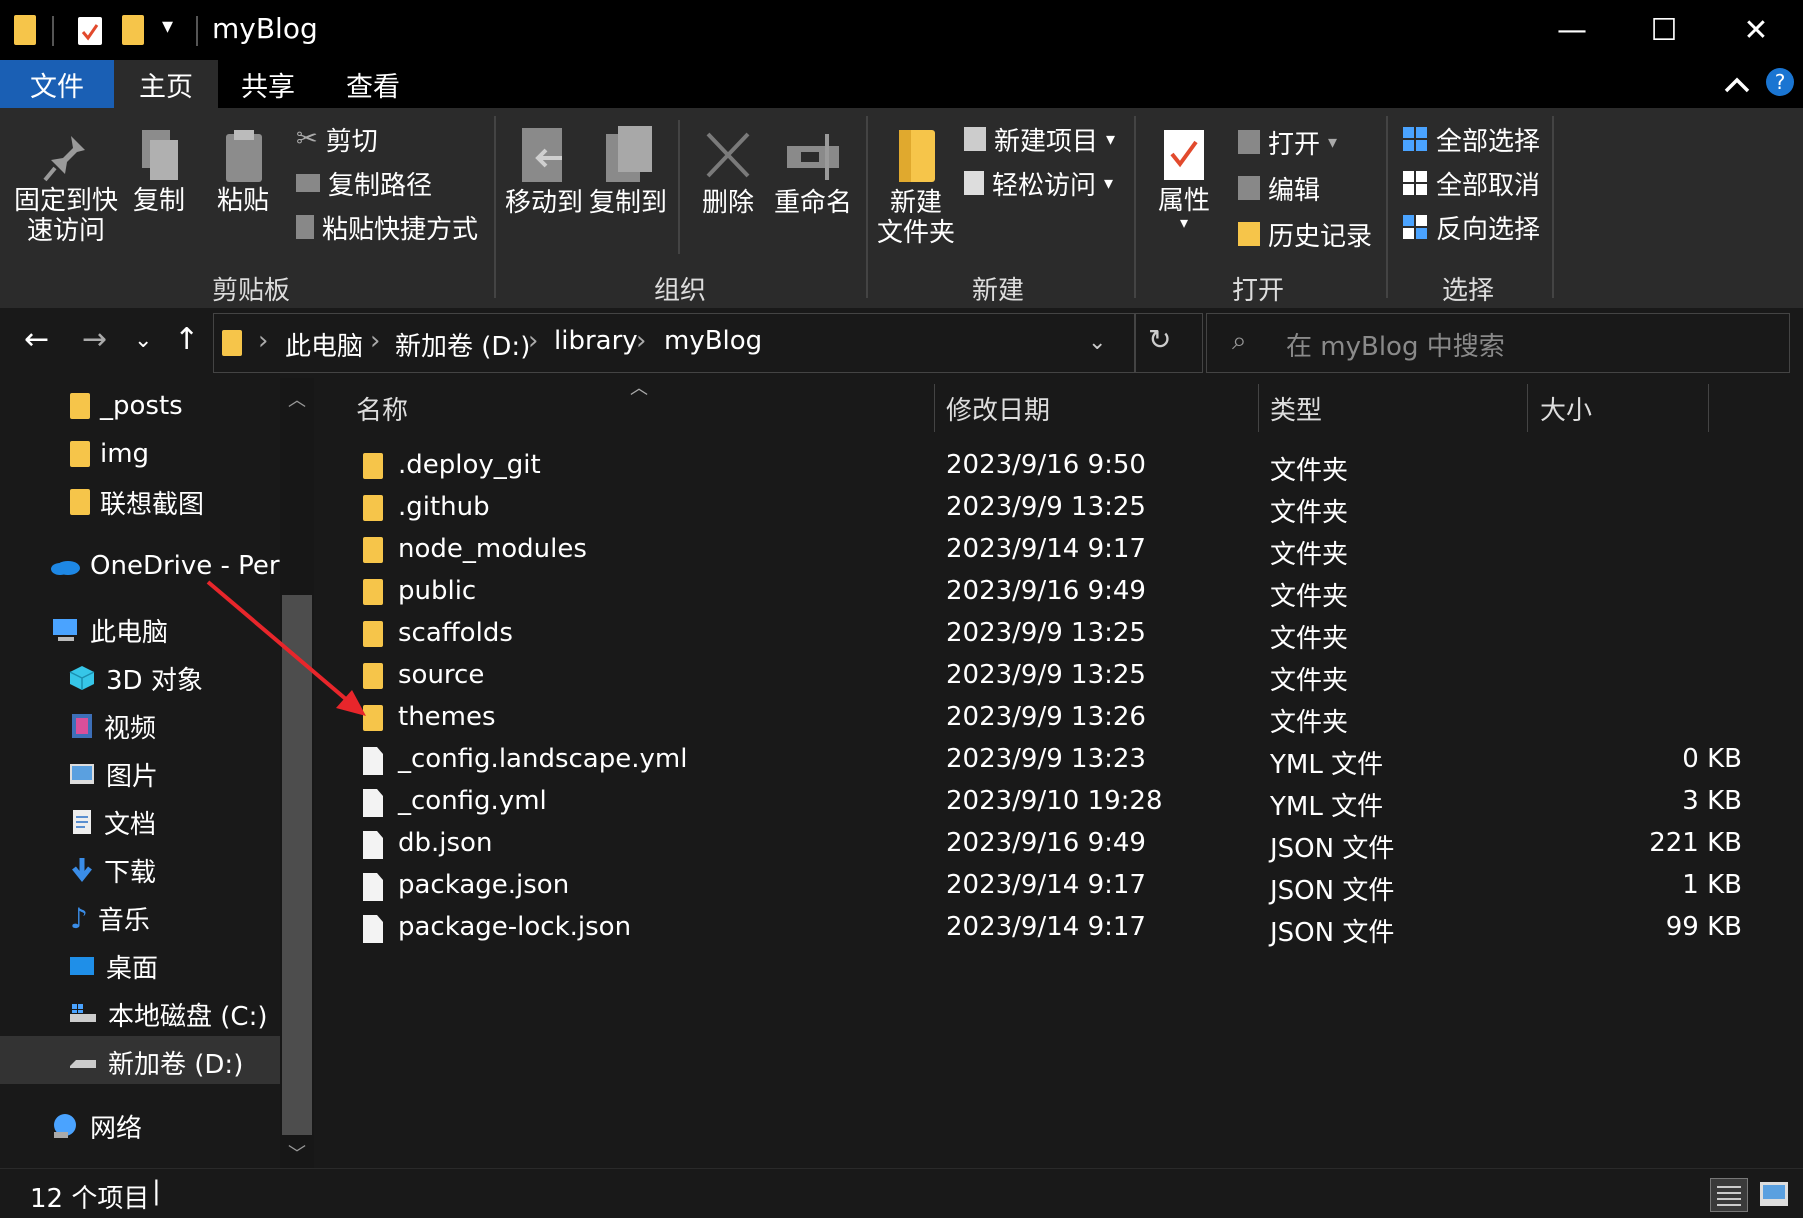 The image size is (1803, 1218). I want to click on large-icons-view-icon, so click(1775, 1195).